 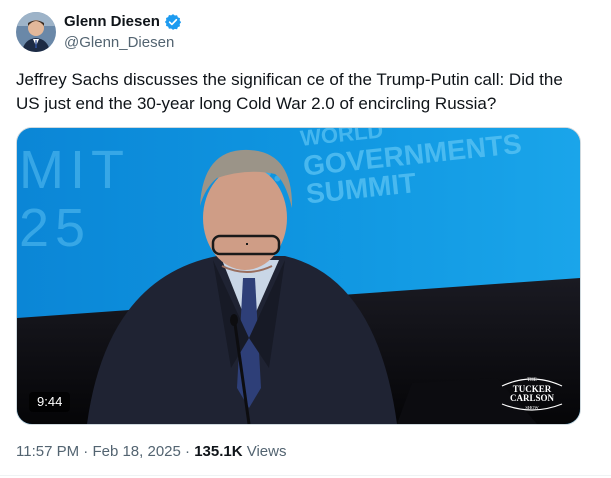 I want to click on tweet-meta: 11:57 PM · Feb 18, 2025 · 135.1K Views, so click(x=151, y=452).